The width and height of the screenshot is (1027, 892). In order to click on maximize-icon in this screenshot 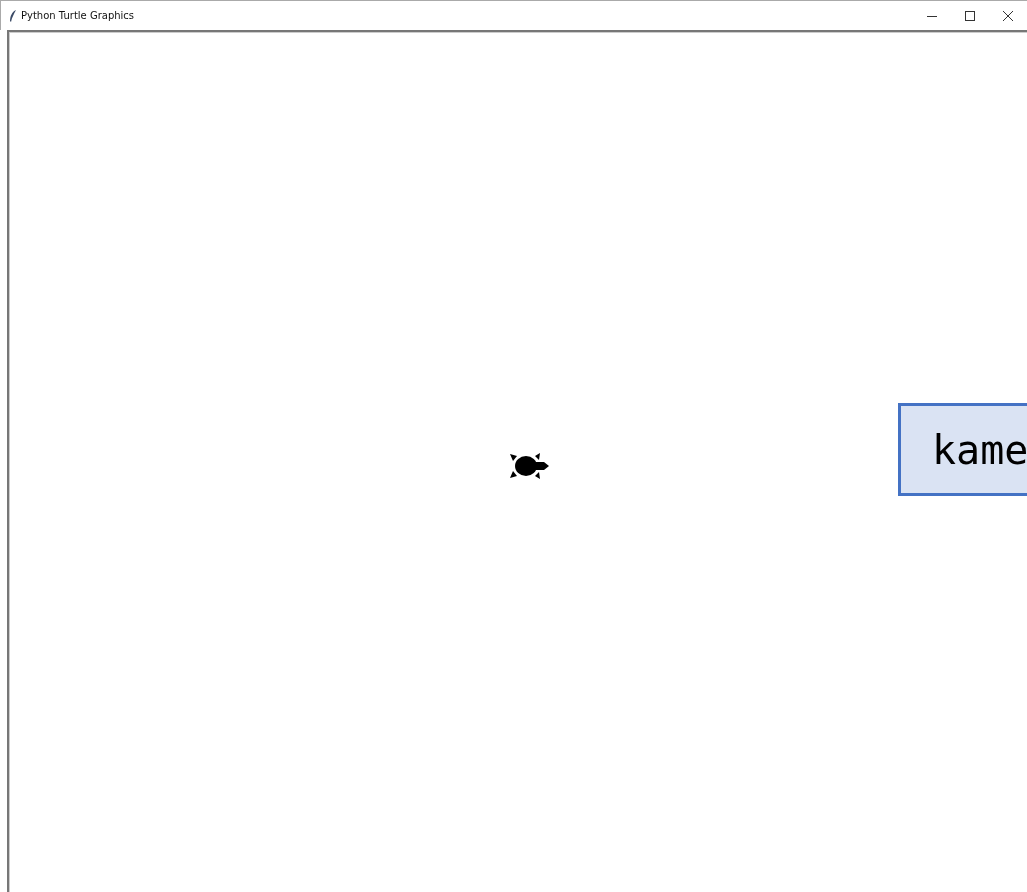, I will do `click(970, 16)`.